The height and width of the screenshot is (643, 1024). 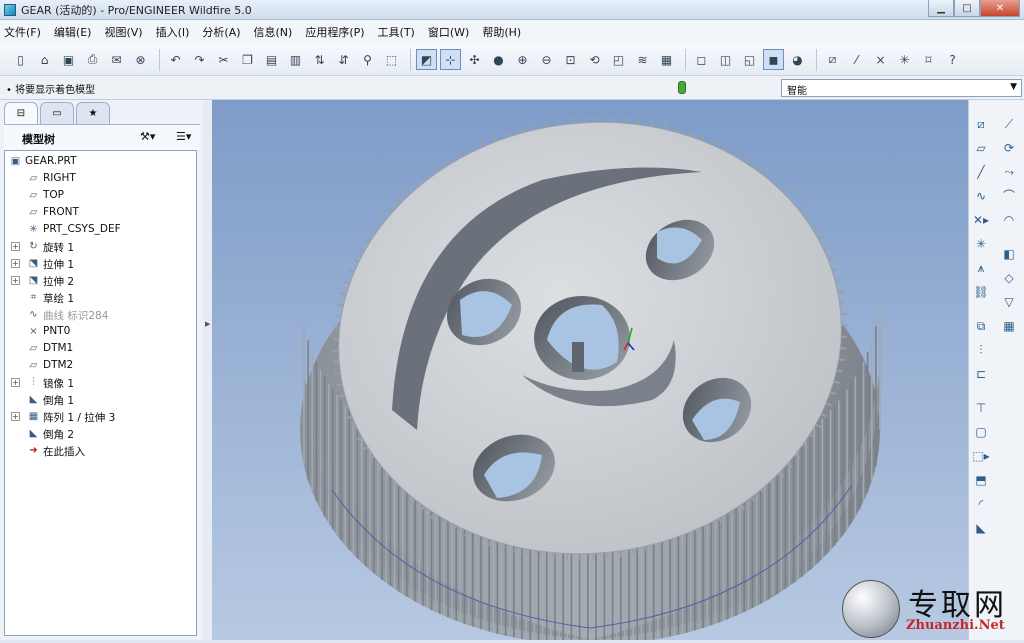 What do you see at coordinates (967, 8) in the screenshot?
I see `maximize-button: □` at bounding box center [967, 8].